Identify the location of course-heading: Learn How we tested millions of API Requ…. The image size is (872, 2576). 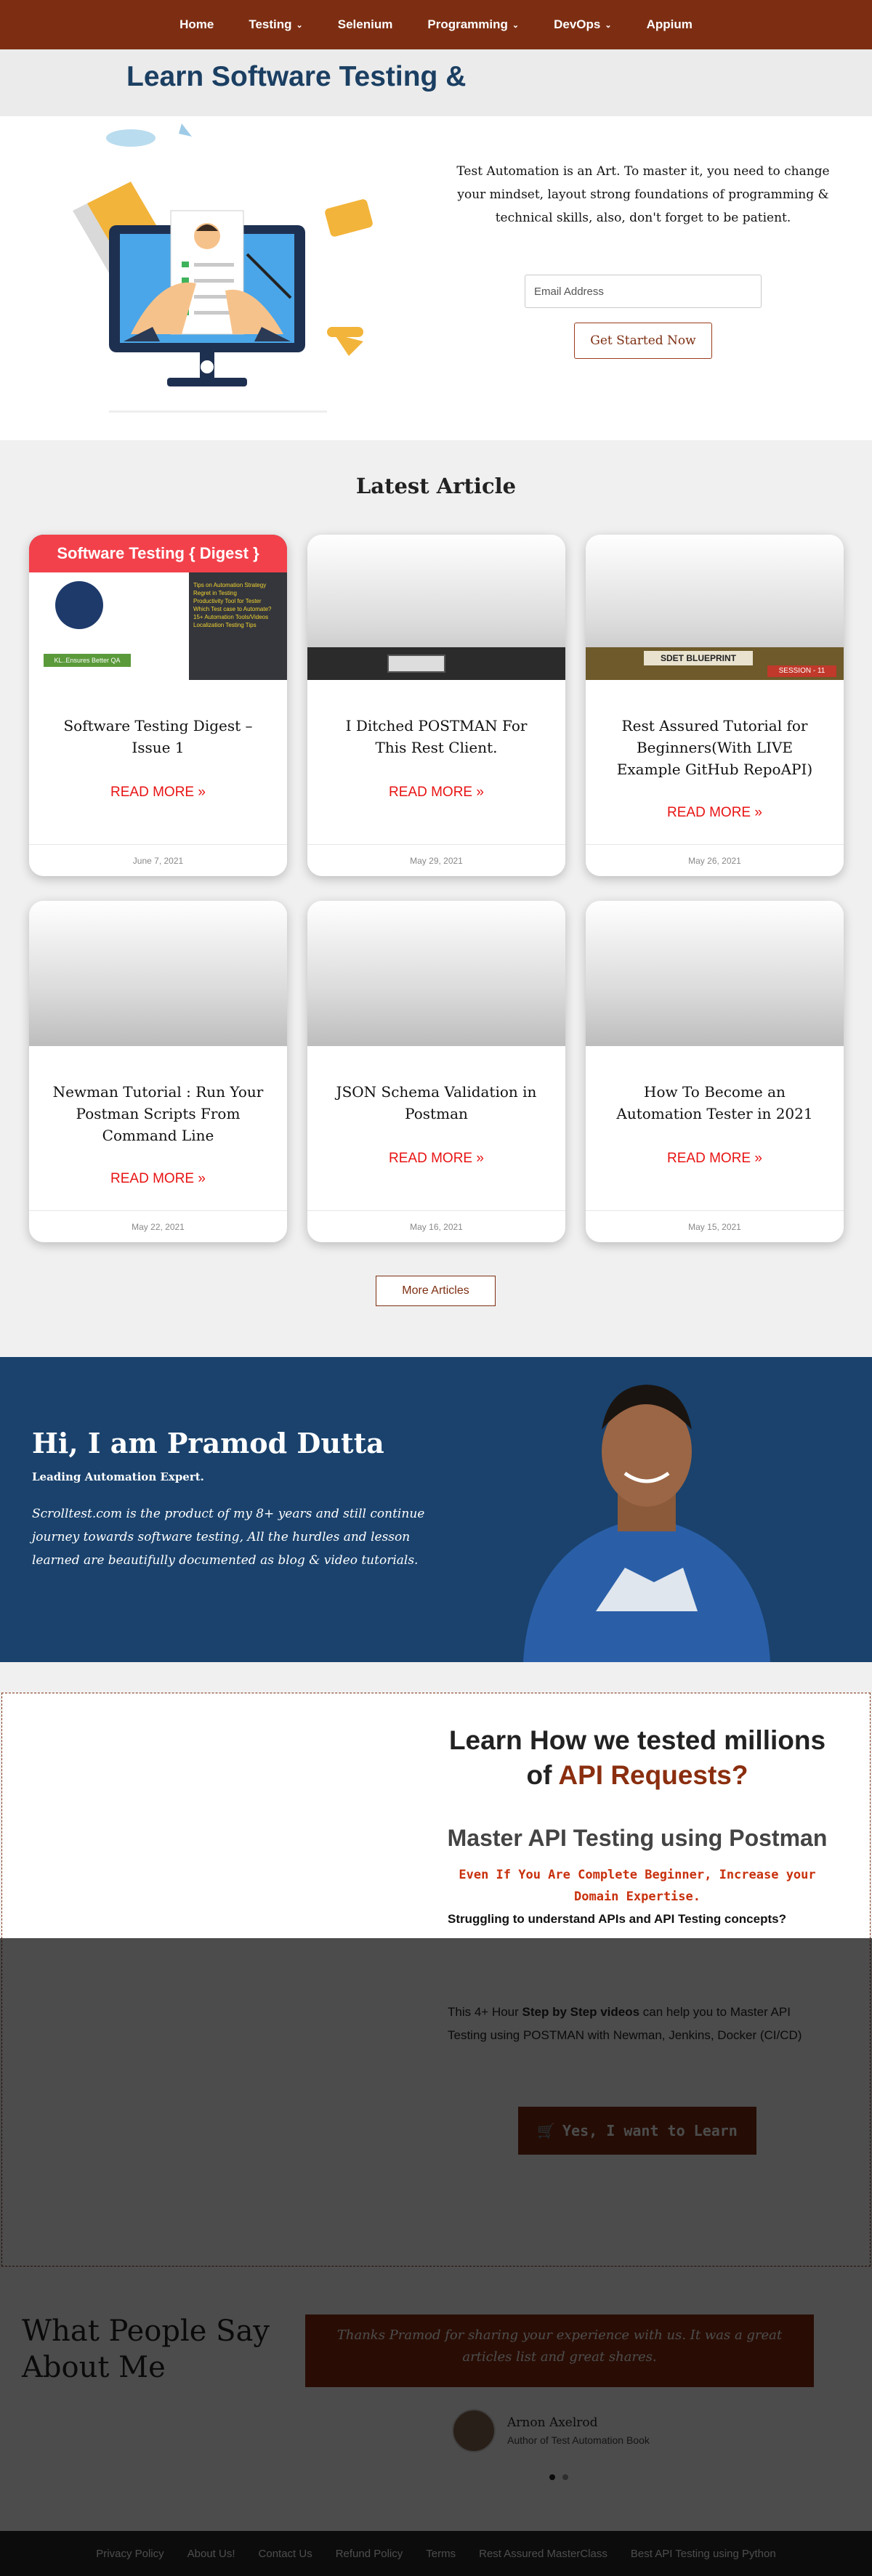
(637, 1758).